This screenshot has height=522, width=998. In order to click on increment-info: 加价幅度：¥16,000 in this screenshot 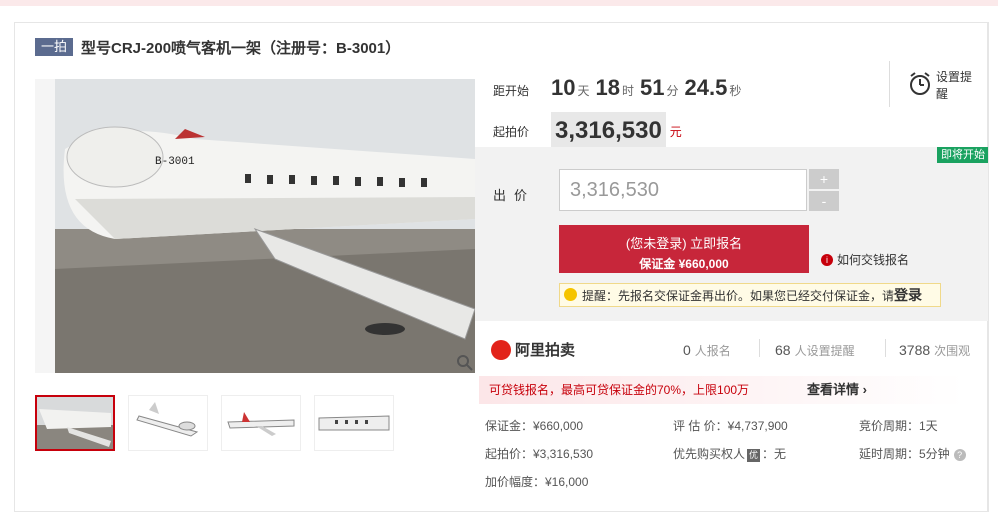, I will do `click(537, 482)`.